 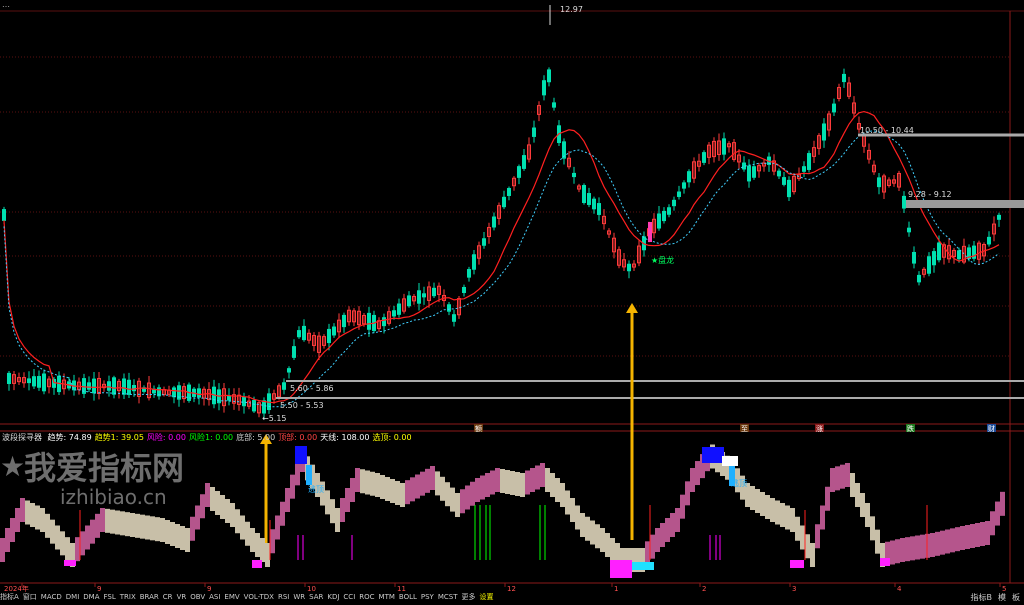 I want to click on indicator-tab-11: ASI, so click(x=214, y=597).